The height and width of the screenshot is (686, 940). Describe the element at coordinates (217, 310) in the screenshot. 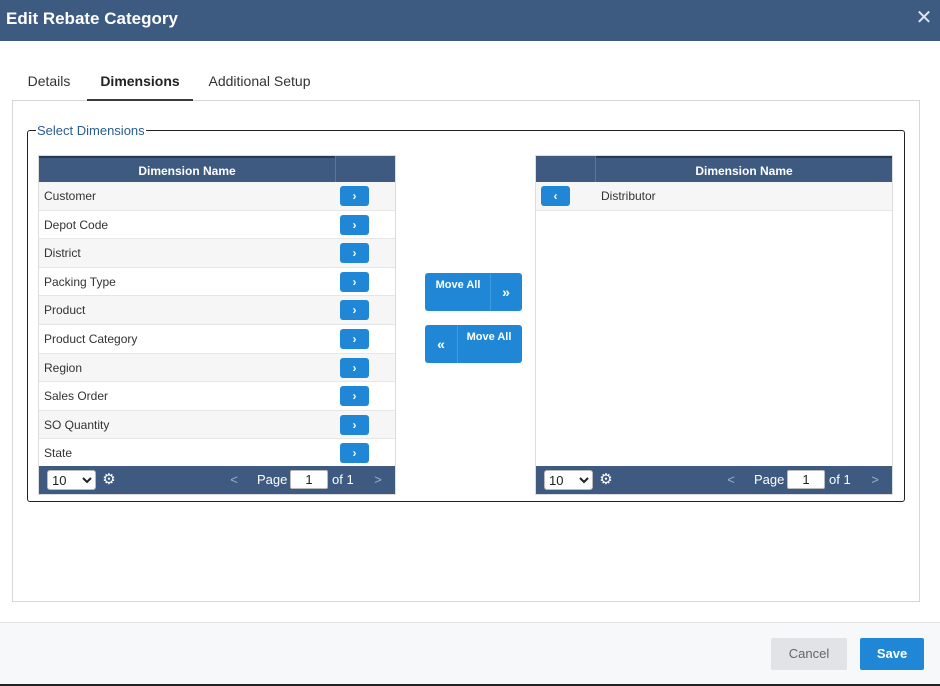

I see `table-row: Product ›` at that location.